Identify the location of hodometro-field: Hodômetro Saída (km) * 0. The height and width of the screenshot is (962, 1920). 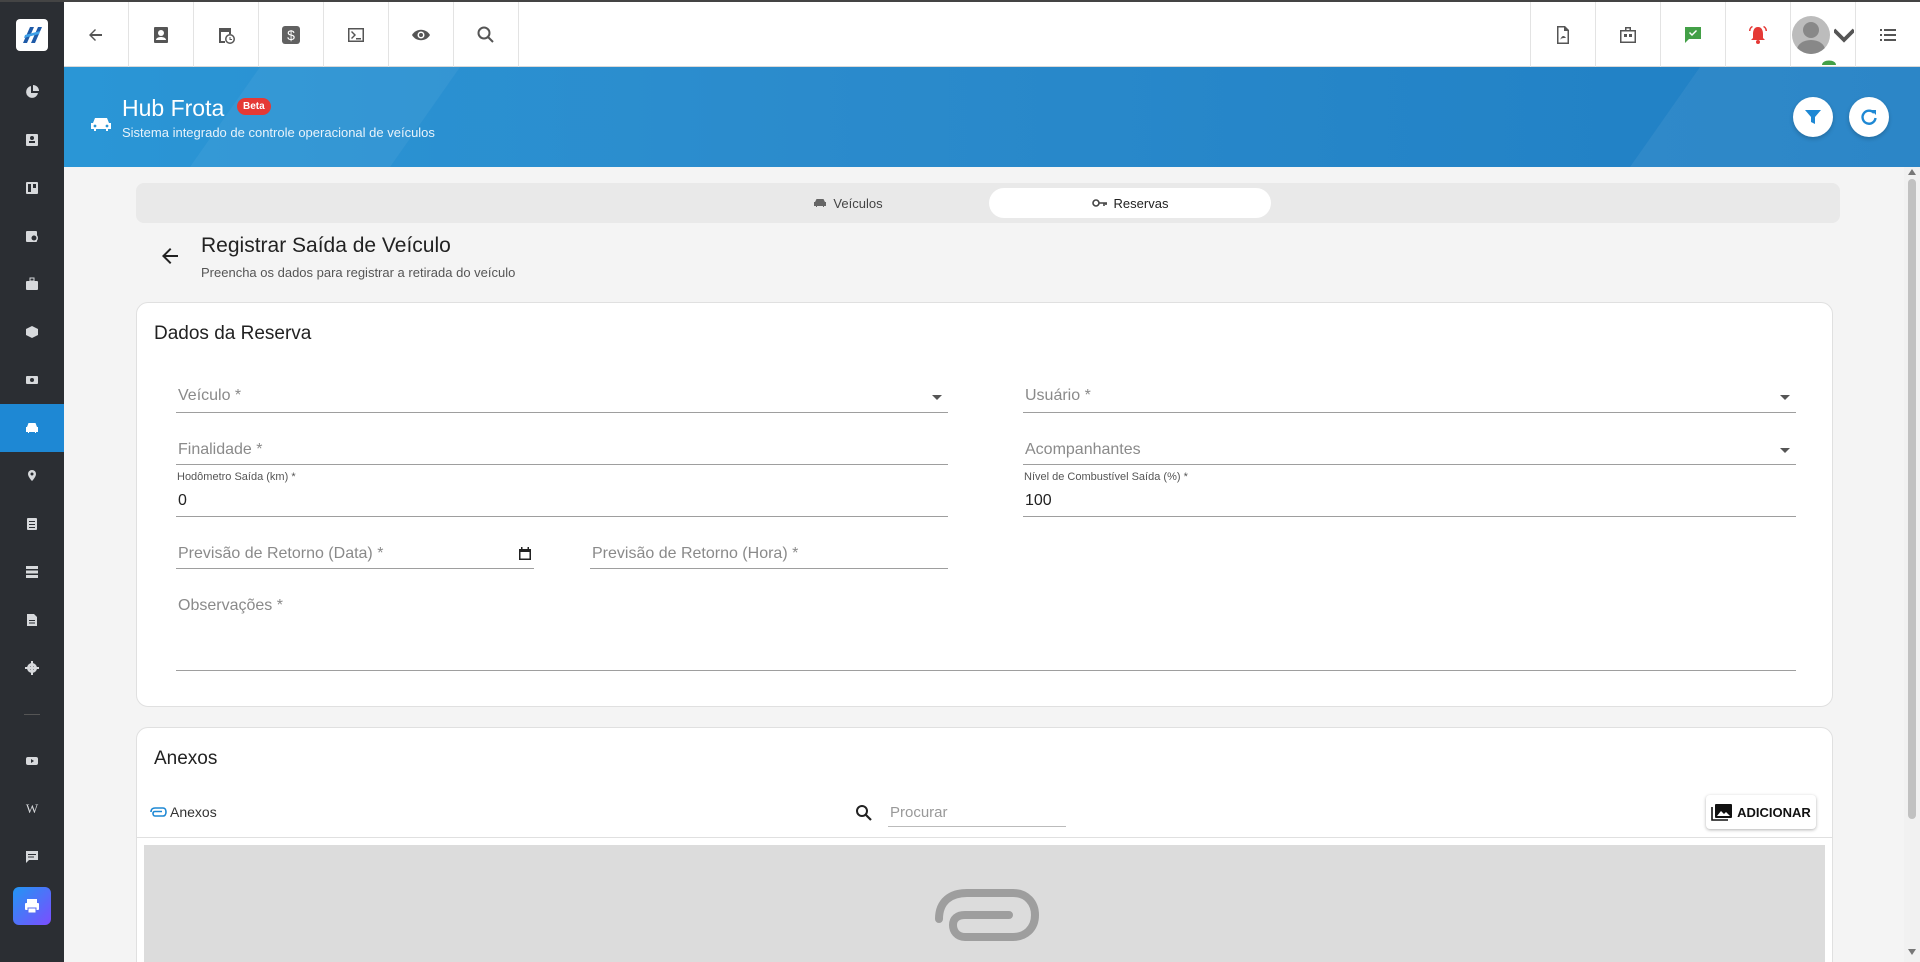
(562, 494).